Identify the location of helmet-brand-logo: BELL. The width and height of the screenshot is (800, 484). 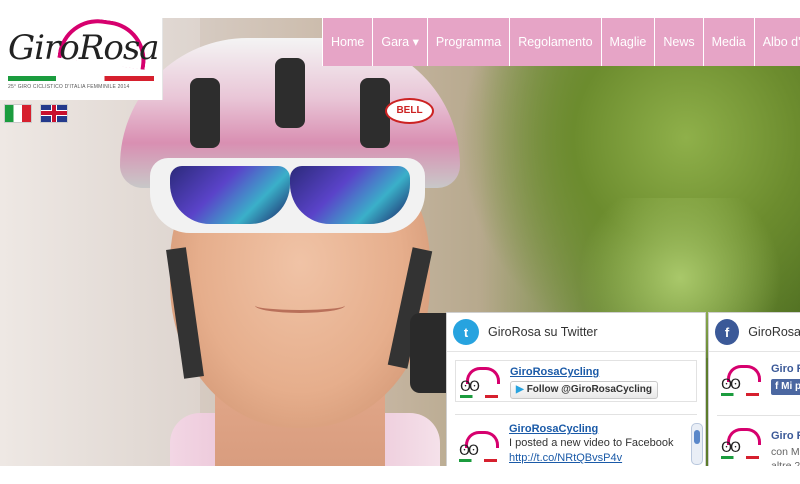
(409, 111).